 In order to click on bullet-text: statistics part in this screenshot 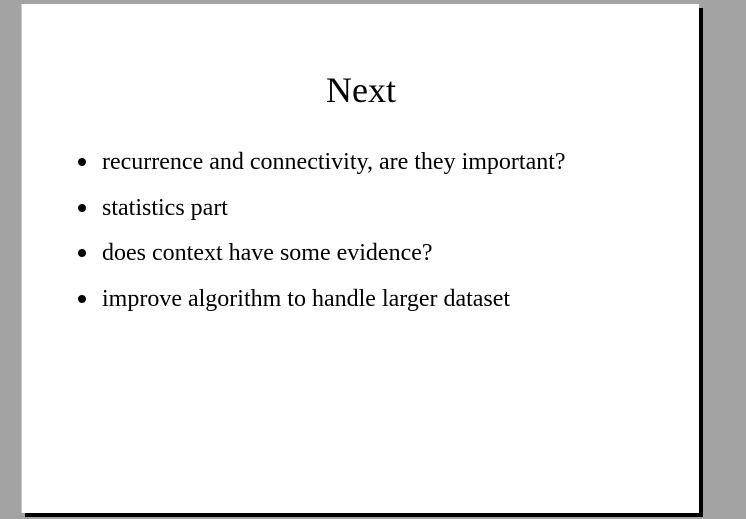, I will do `click(165, 207)`.